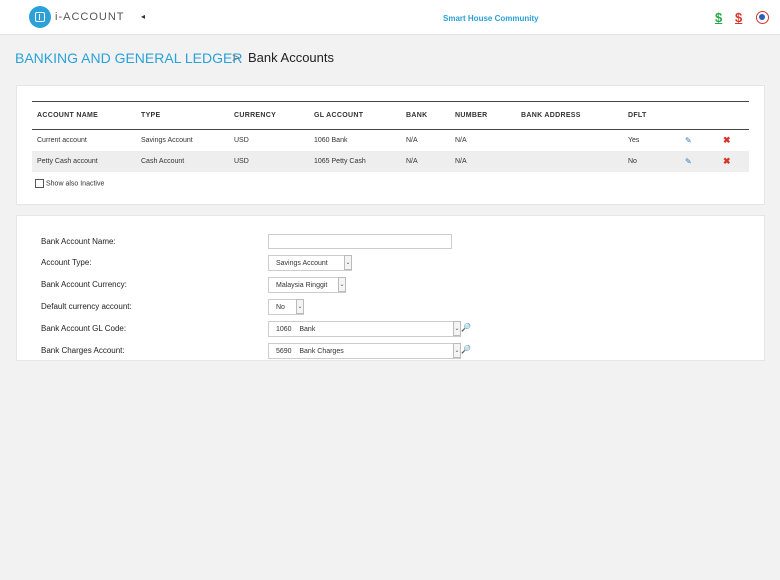 The width and height of the screenshot is (780, 580). Describe the element at coordinates (430, 115) in the screenshot. I see `column-header-bank: BANK` at that location.